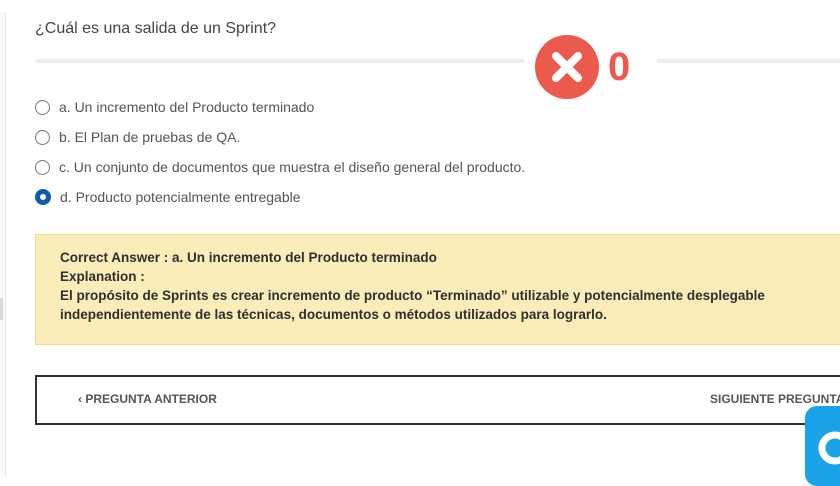 This screenshot has height=486, width=840. What do you see at coordinates (775, 399) in the screenshot?
I see `next-question-link: SIGUIENTE PREGUNTA ›` at bounding box center [775, 399].